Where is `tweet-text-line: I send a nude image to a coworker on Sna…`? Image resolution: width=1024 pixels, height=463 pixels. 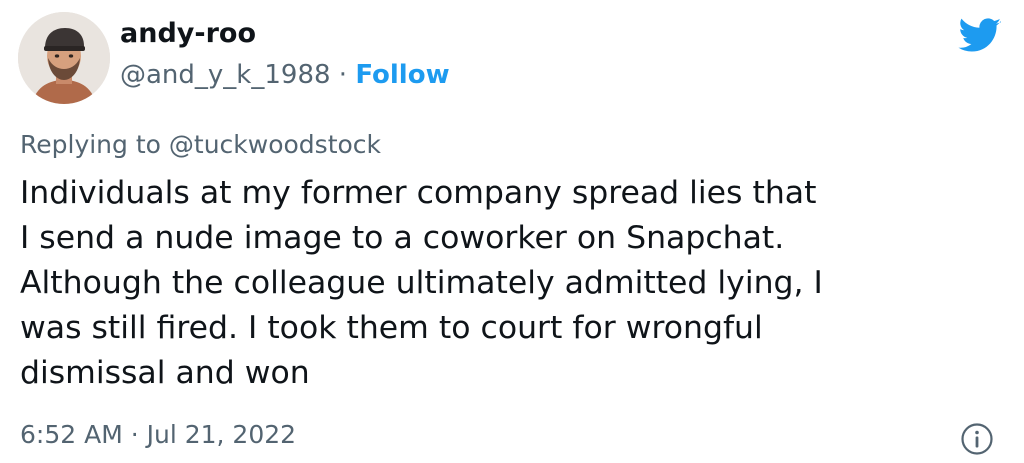
tweet-text-line: I send a nude image to a coworker on Sna… is located at coordinates (402, 238).